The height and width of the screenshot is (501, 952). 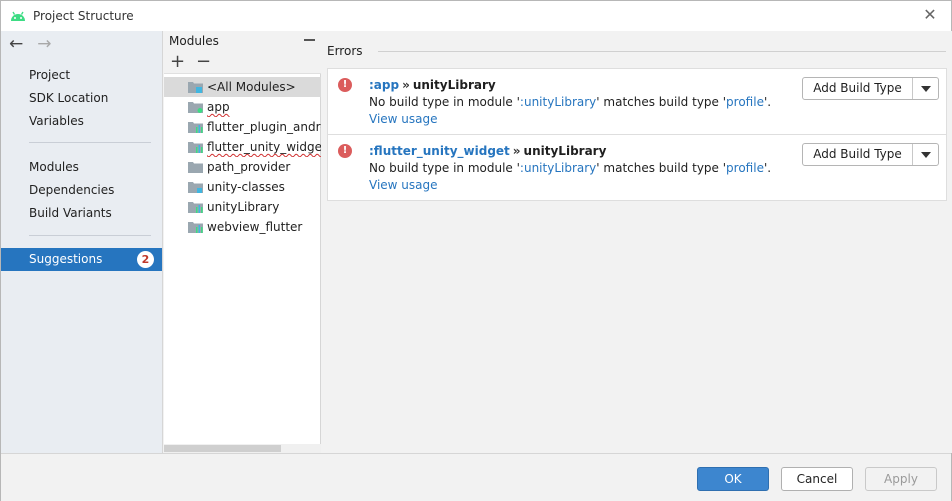 What do you see at coordinates (195, 167) in the screenshot?
I see `folder-icon` at bounding box center [195, 167].